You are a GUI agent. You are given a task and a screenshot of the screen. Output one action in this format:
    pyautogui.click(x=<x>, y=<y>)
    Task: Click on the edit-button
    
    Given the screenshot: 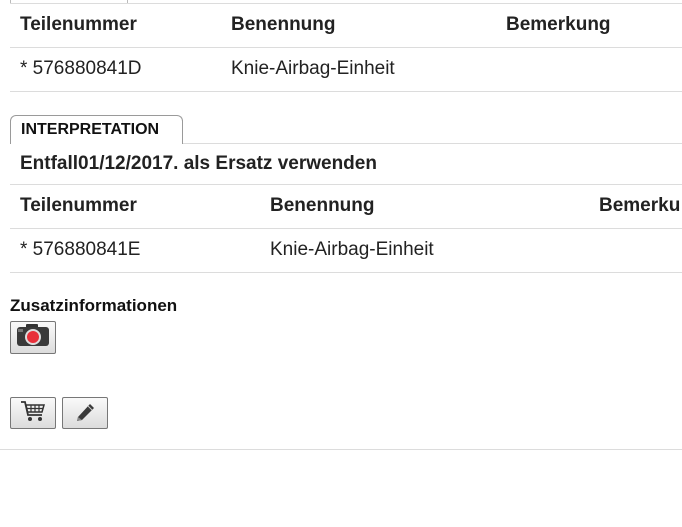 What is the action you would take?
    pyautogui.click(x=85, y=413)
    